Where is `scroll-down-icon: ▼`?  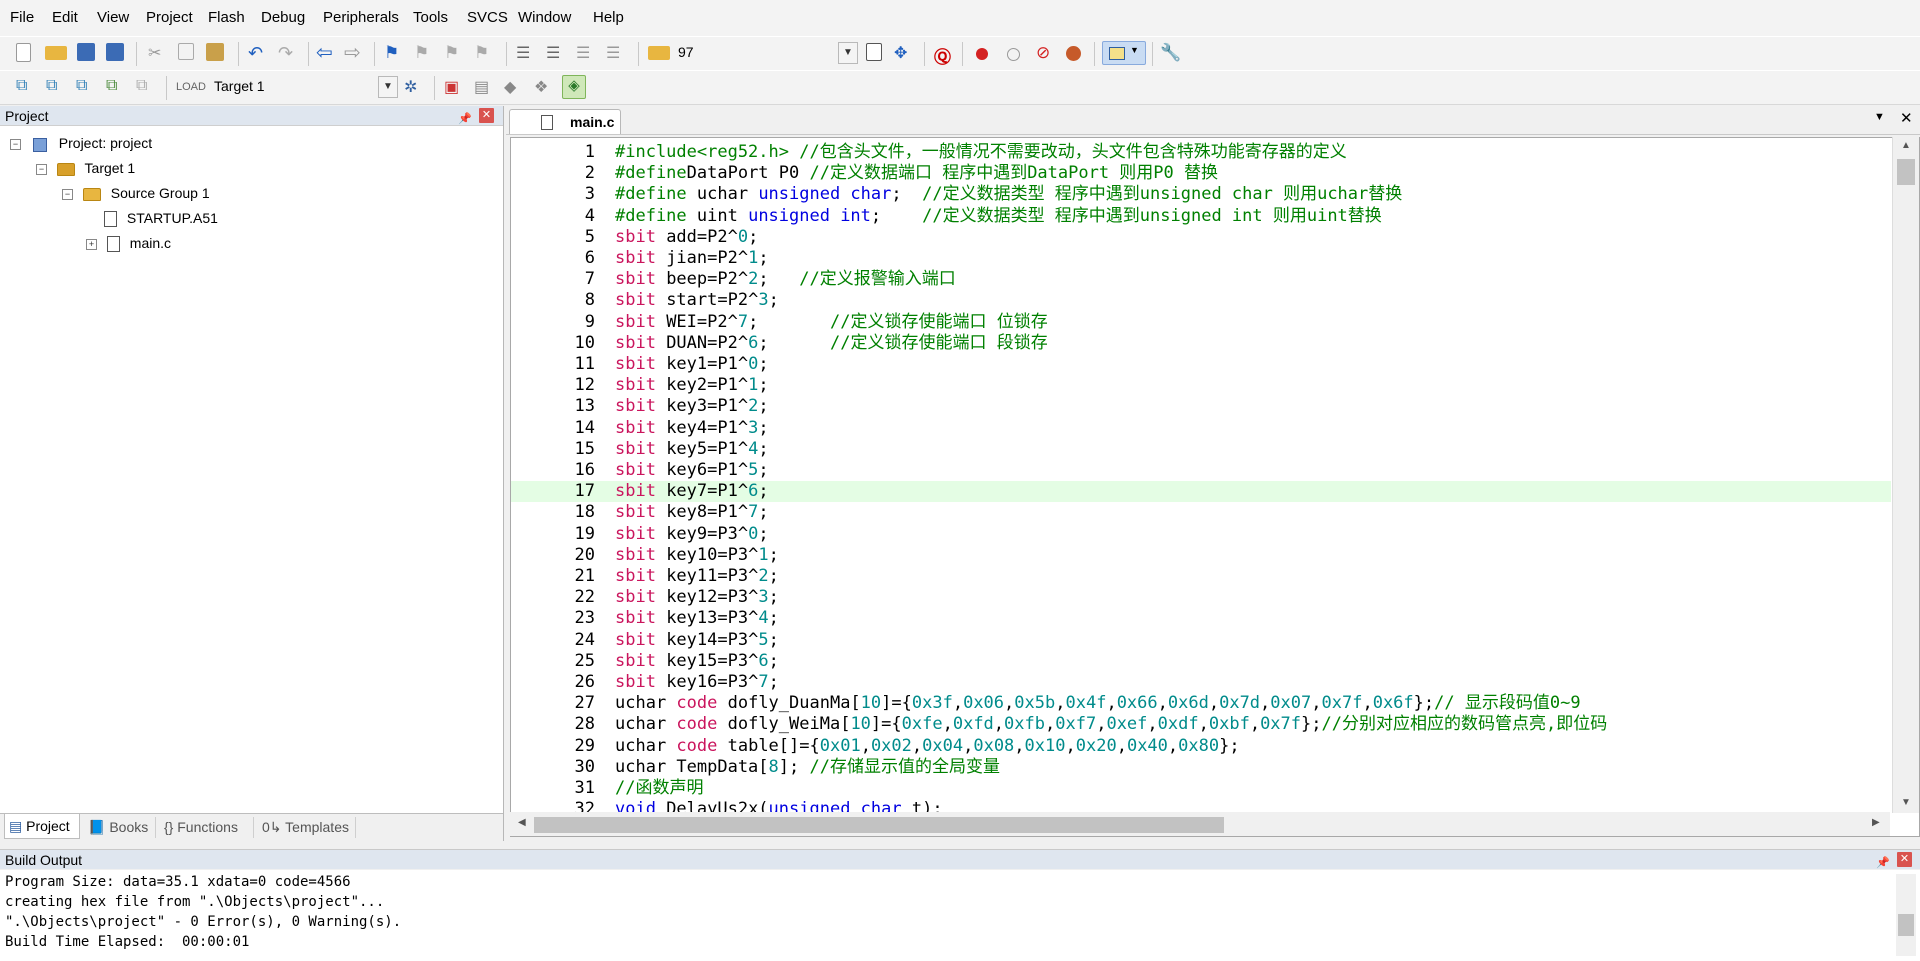
scroll-down-icon: ▼ is located at coordinates (1906, 802).